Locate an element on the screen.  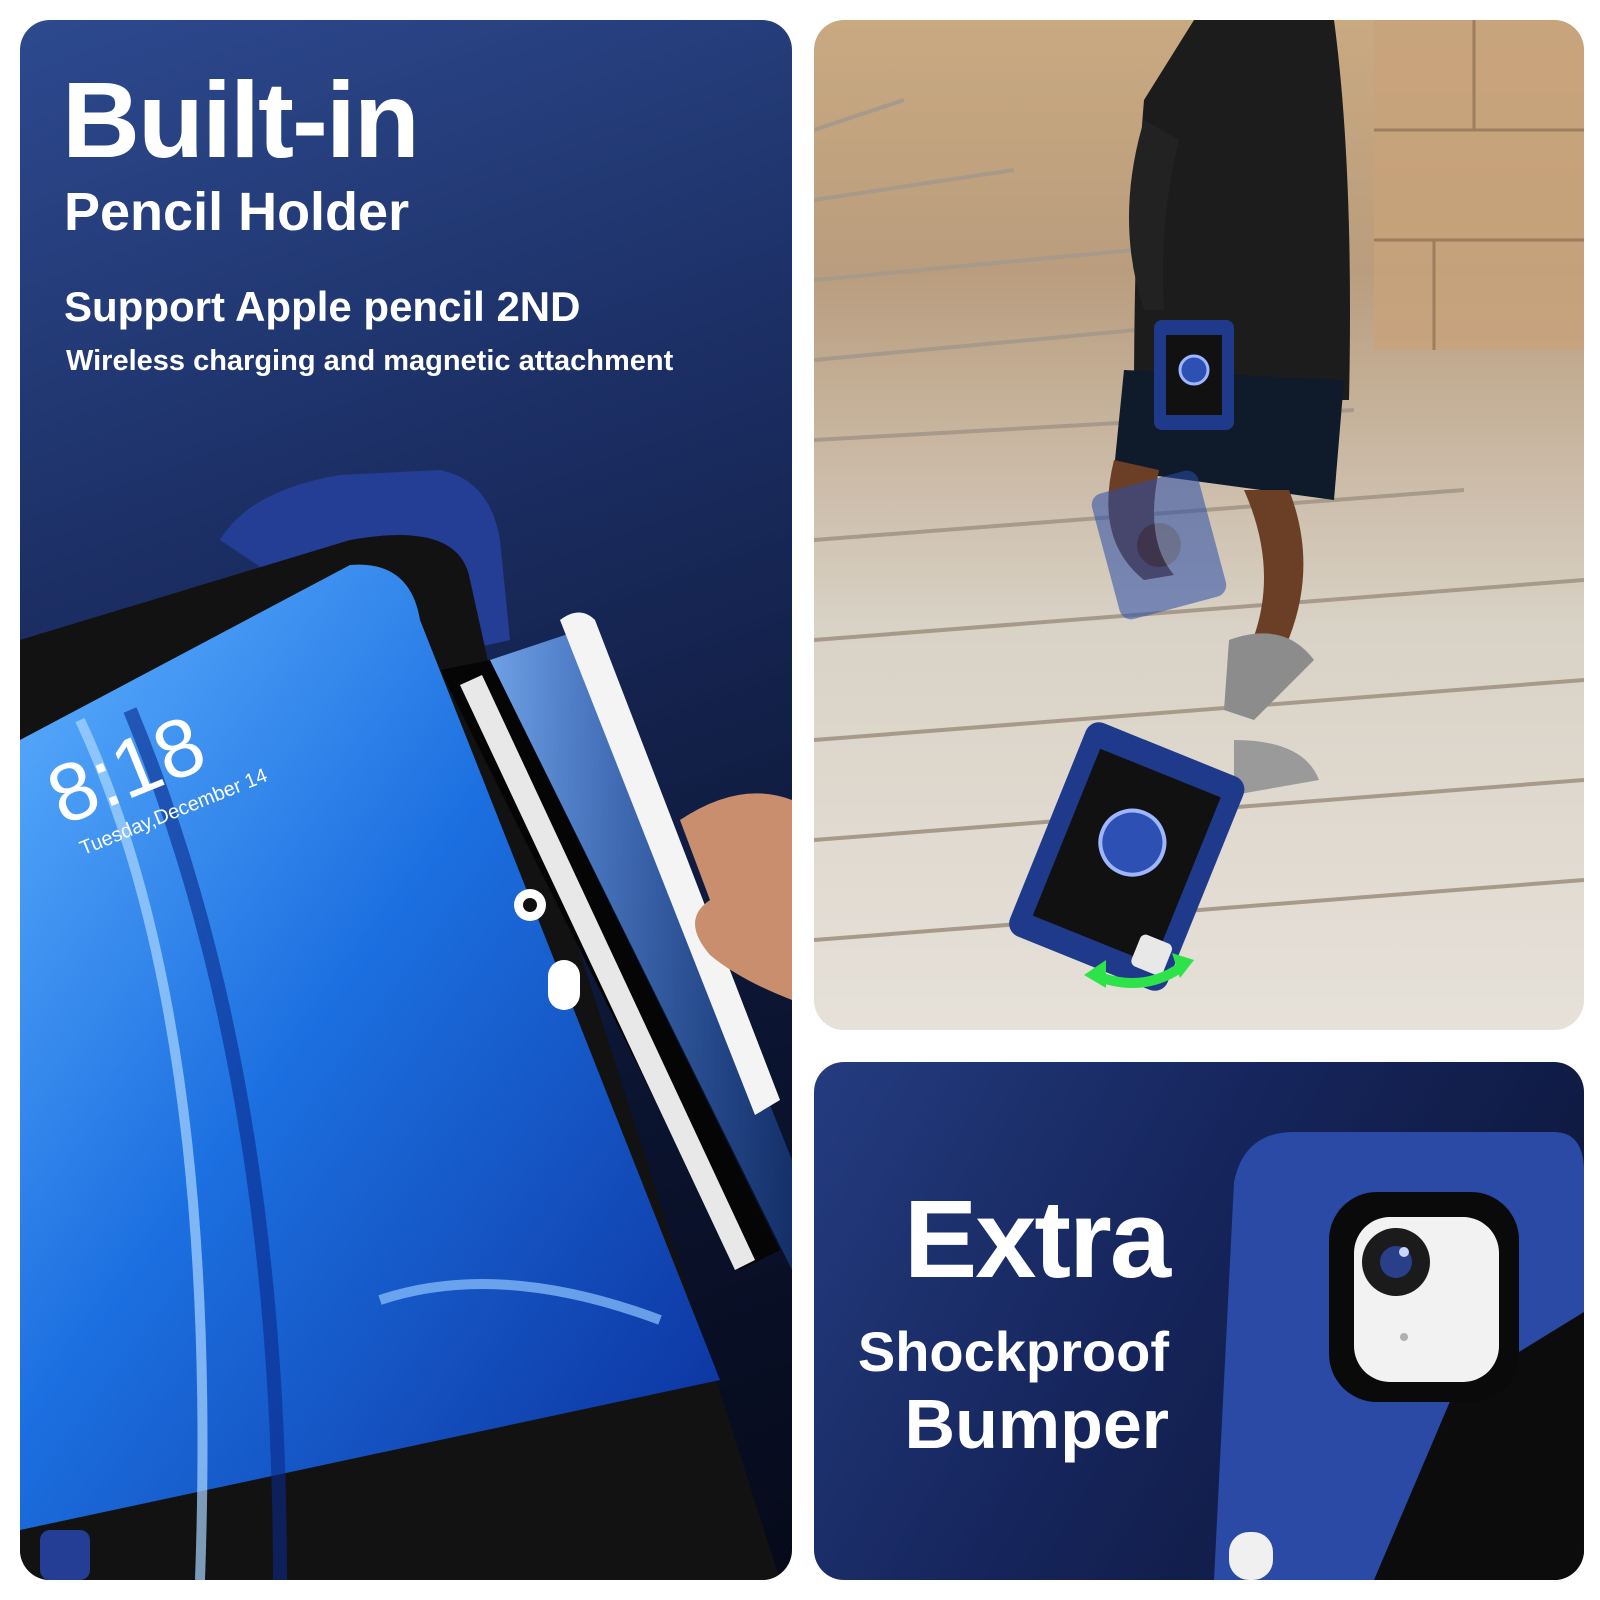
extra-heading: Extra is located at coordinates (1037, 1239).